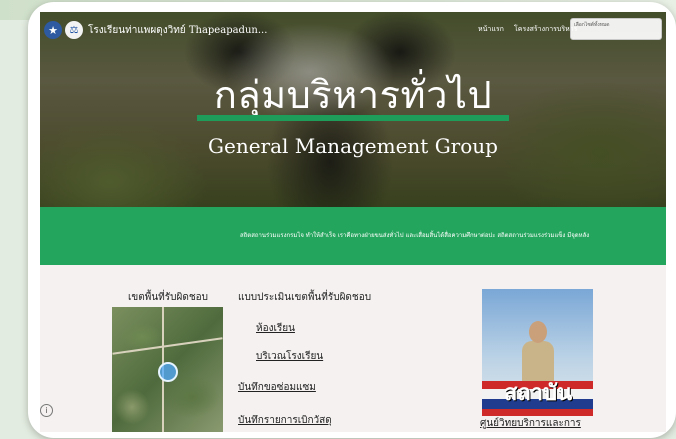  What do you see at coordinates (305, 297) in the screenshot?
I see `assessment-heading: แบบประเมินเขตพื้นที่รับผิดชอบ` at bounding box center [305, 297].